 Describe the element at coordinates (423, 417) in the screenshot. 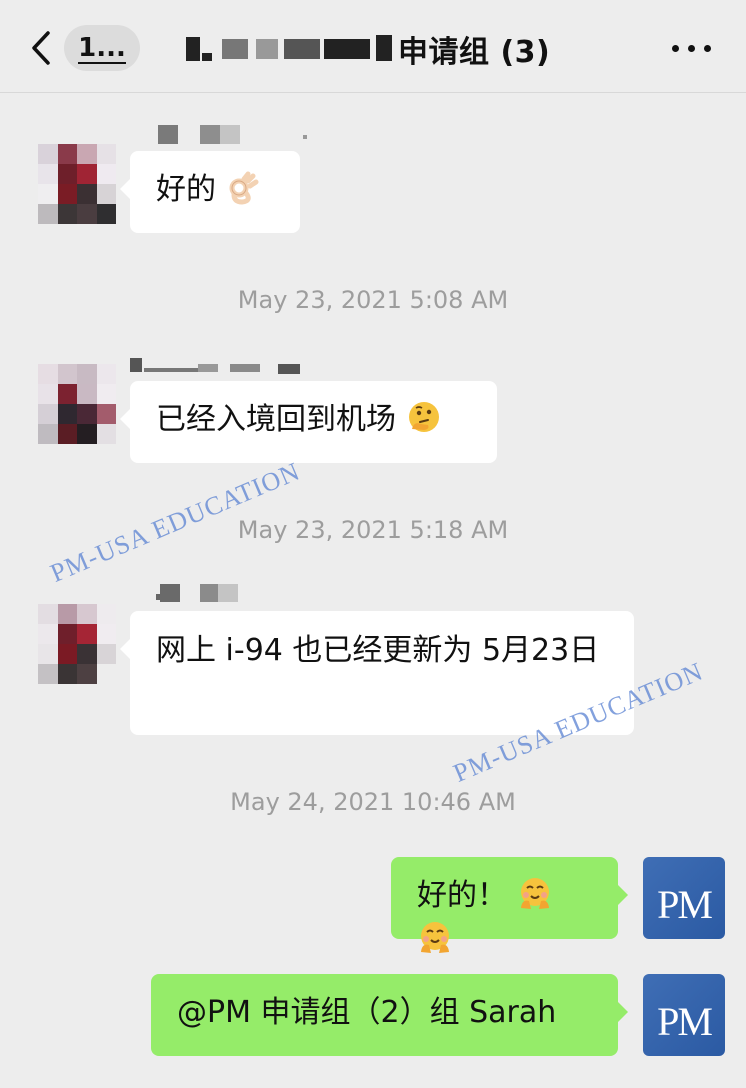

I see `thinking-emoji` at that location.